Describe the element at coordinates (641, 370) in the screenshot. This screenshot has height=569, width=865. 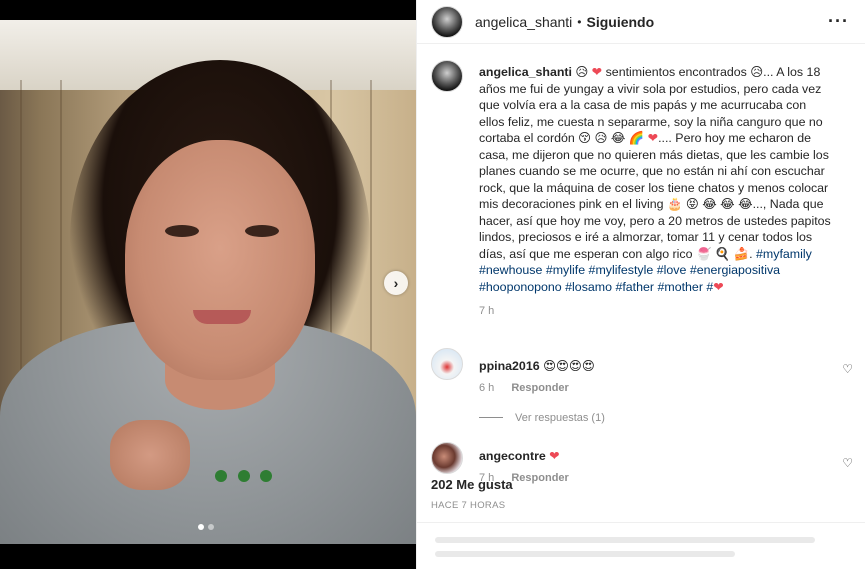
I see `comment-item: ppina2016 😍😍😍😍 6 h Responder ♡` at that location.